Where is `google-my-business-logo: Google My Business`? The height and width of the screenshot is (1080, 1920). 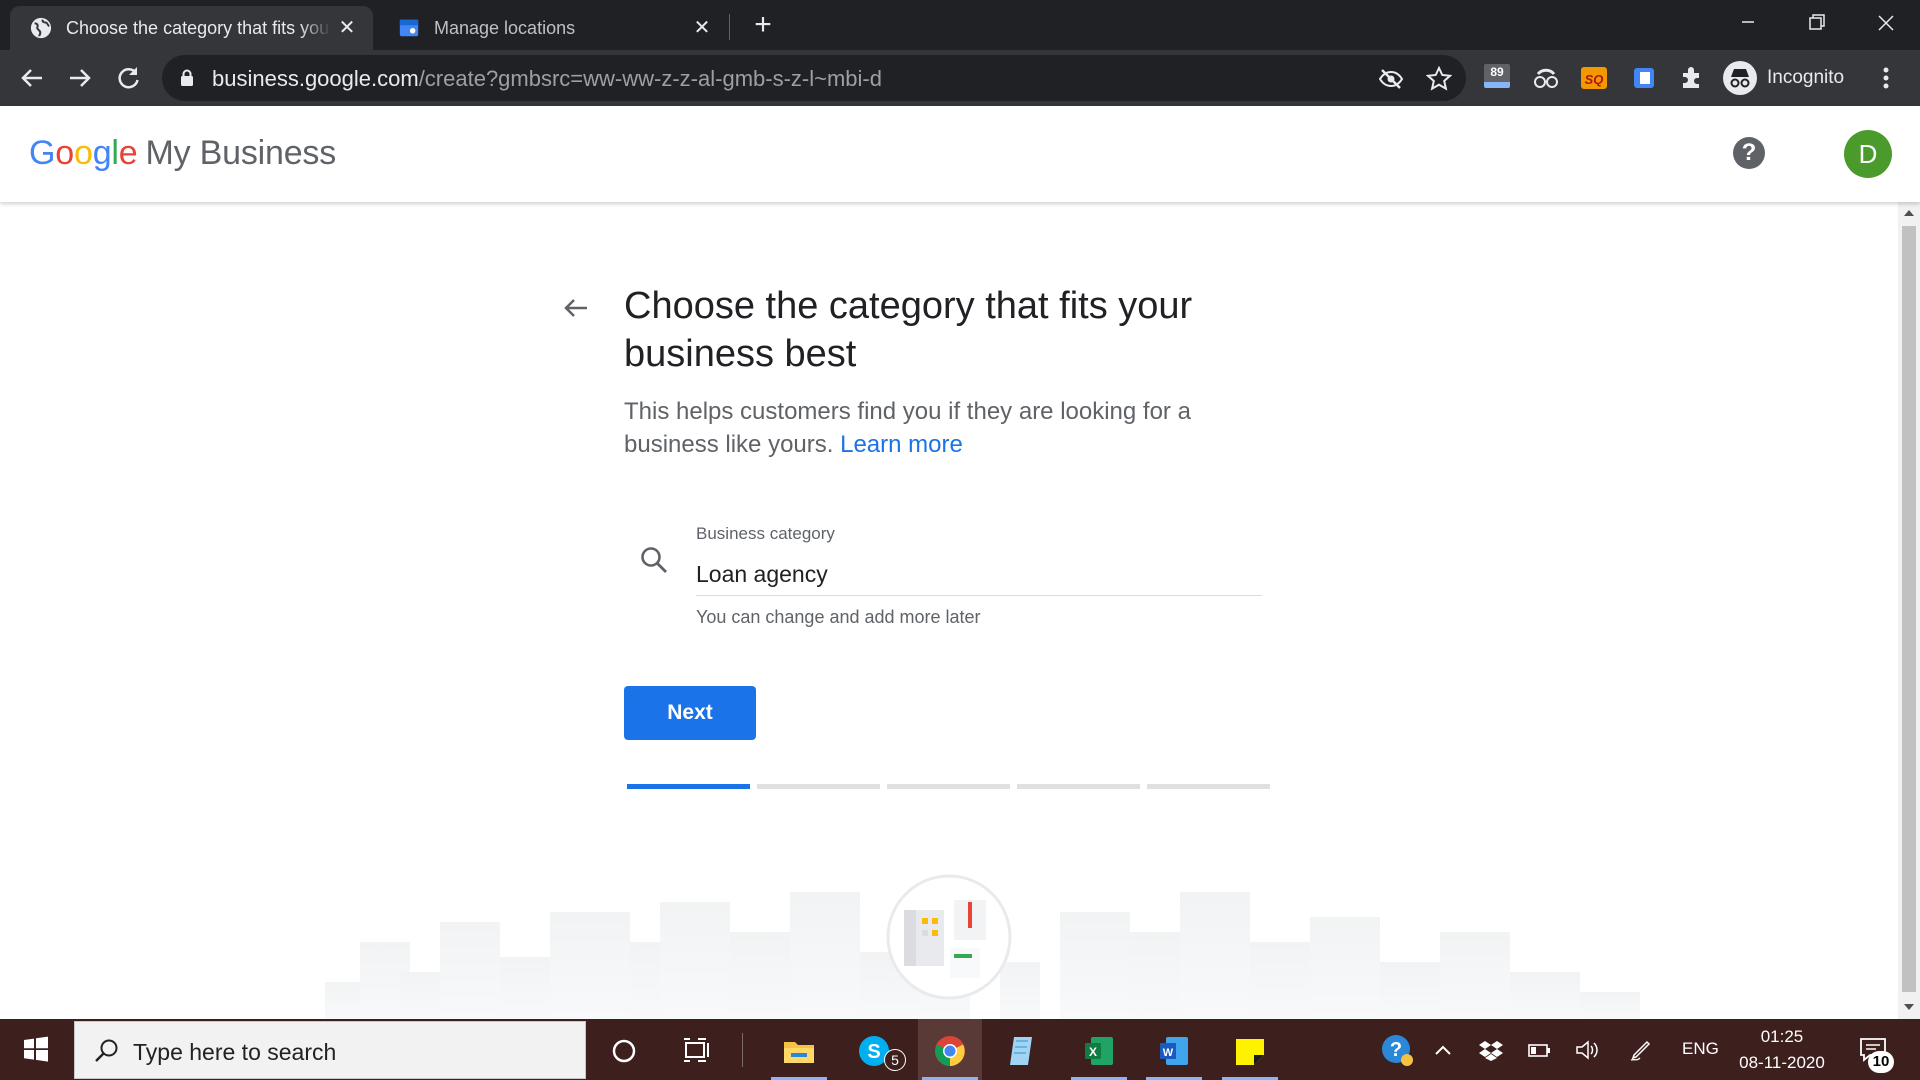
google-my-business-logo: Google My Business is located at coordinates (182, 153).